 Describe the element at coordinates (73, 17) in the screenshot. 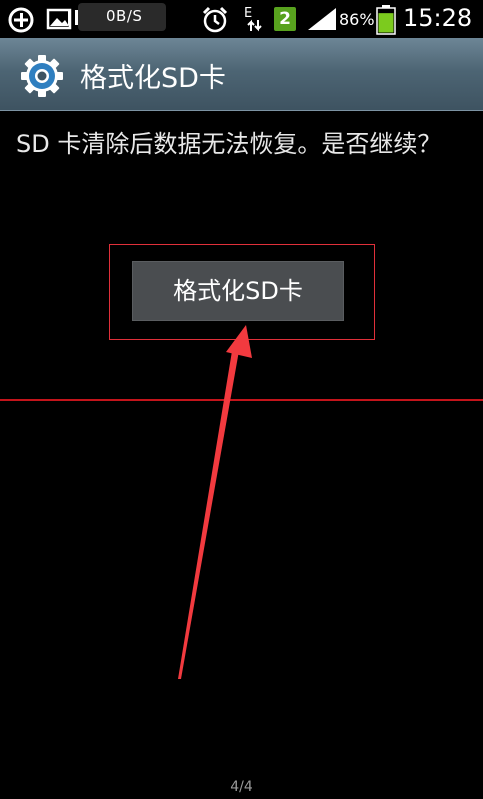

I see `pause-icon` at that location.